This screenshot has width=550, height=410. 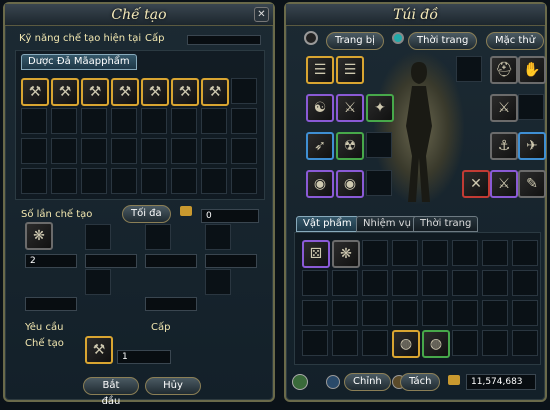 What do you see at coordinates (39, 236) in the screenshot?
I see `material-slot-1: ❋` at bounding box center [39, 236].